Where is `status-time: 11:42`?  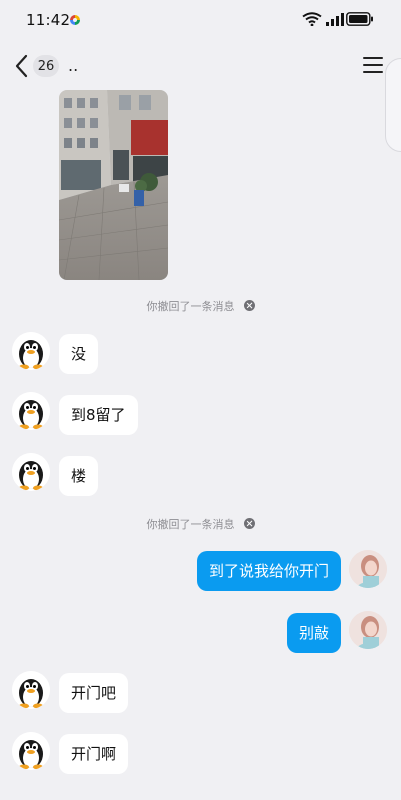
status-time: 11:42 is located at coordinates (48, 20).